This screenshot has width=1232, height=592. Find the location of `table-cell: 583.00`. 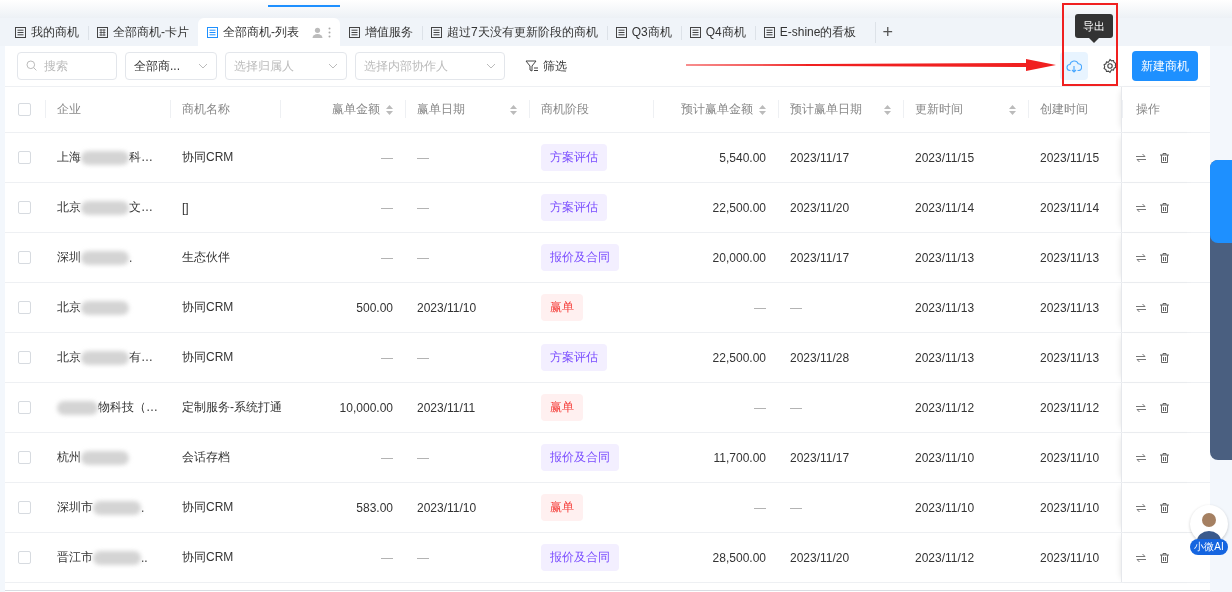

table-cell: 583.00 is located at coordinates (374, 507).